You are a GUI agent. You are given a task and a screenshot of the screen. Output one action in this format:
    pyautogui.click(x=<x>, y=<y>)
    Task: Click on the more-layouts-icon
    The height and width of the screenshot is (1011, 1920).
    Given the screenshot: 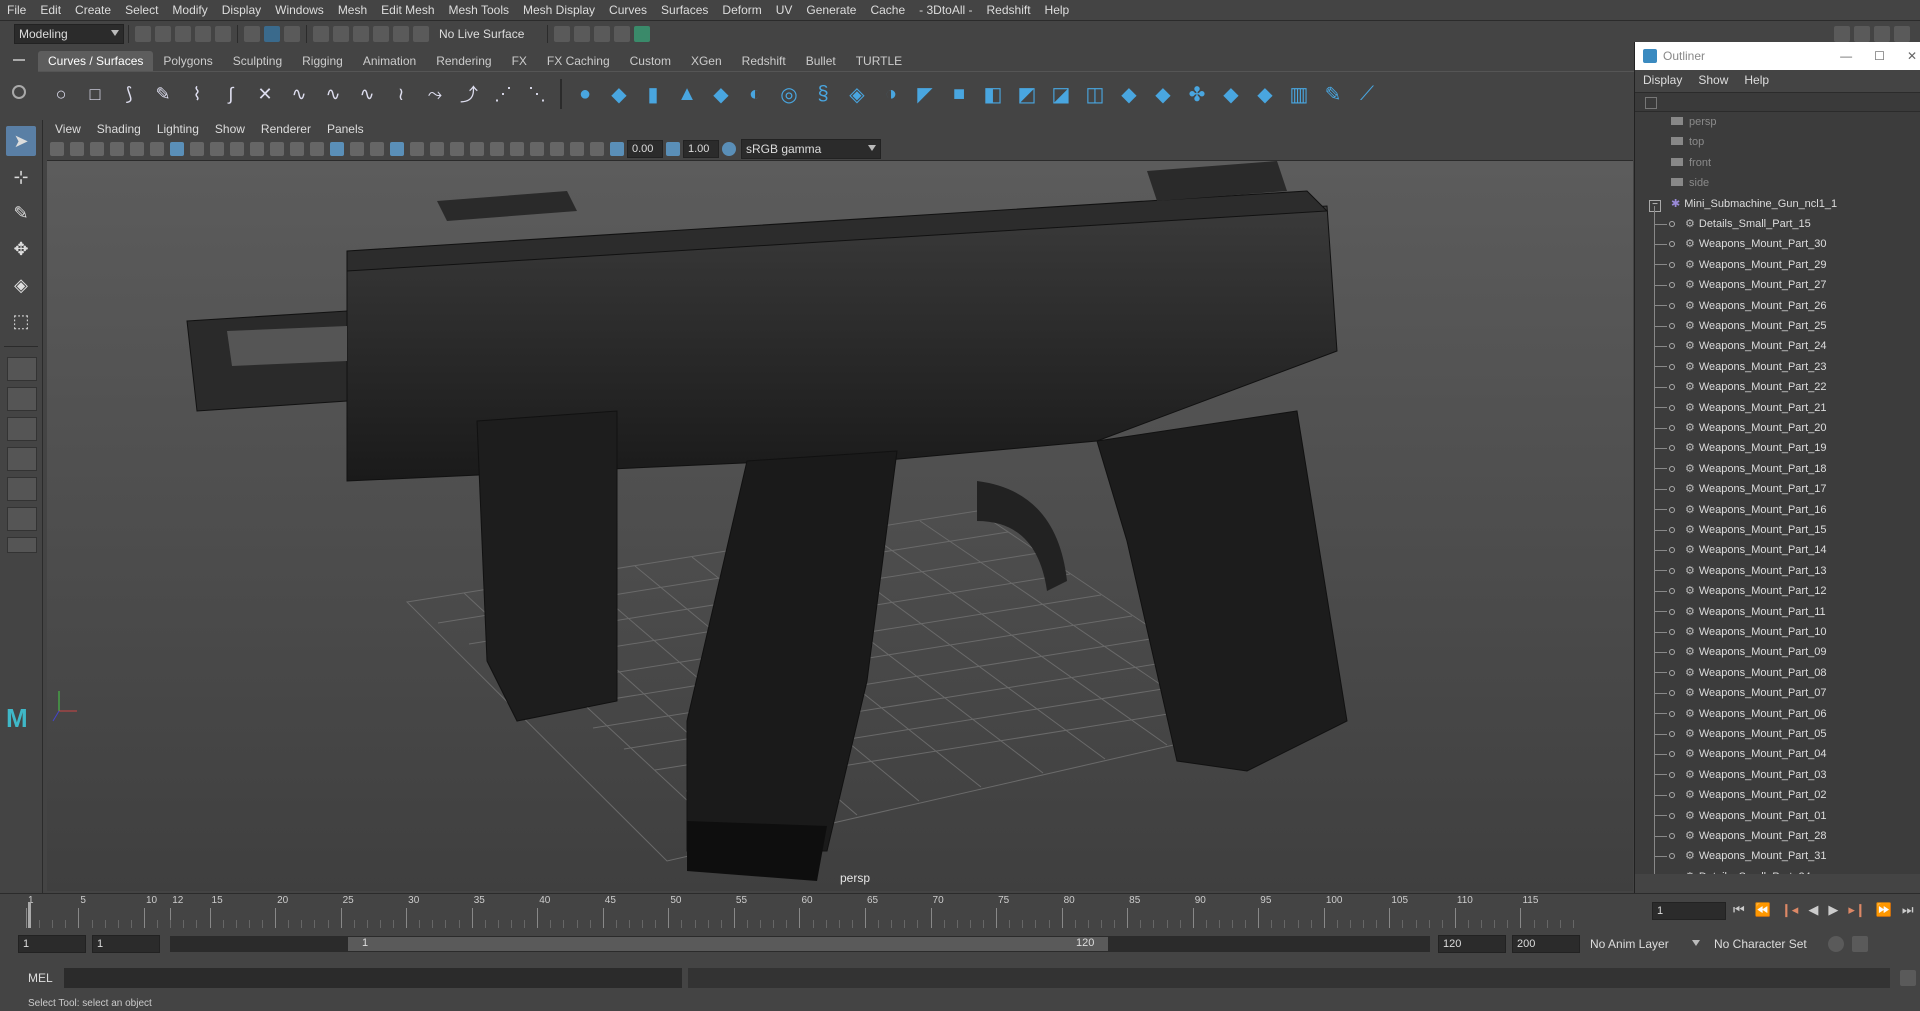 What is the action you would take?
    pyautogui.click(x=22, y=545)
    